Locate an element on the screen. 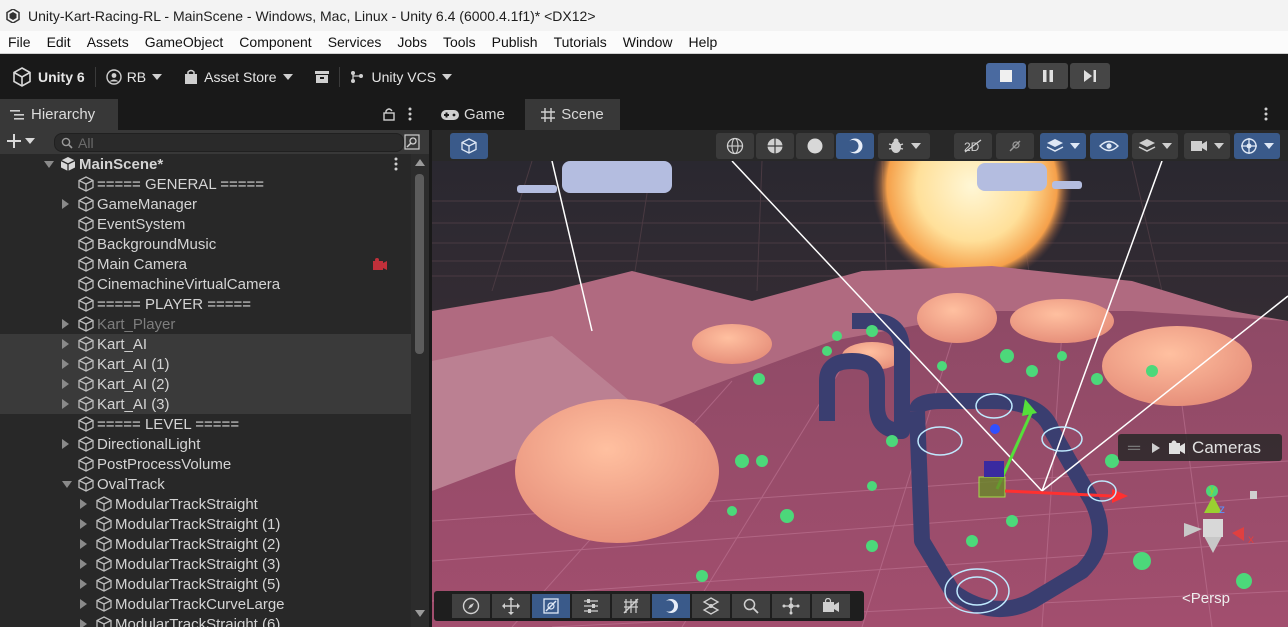  create-dropdown is located at coordinates (21, 141).